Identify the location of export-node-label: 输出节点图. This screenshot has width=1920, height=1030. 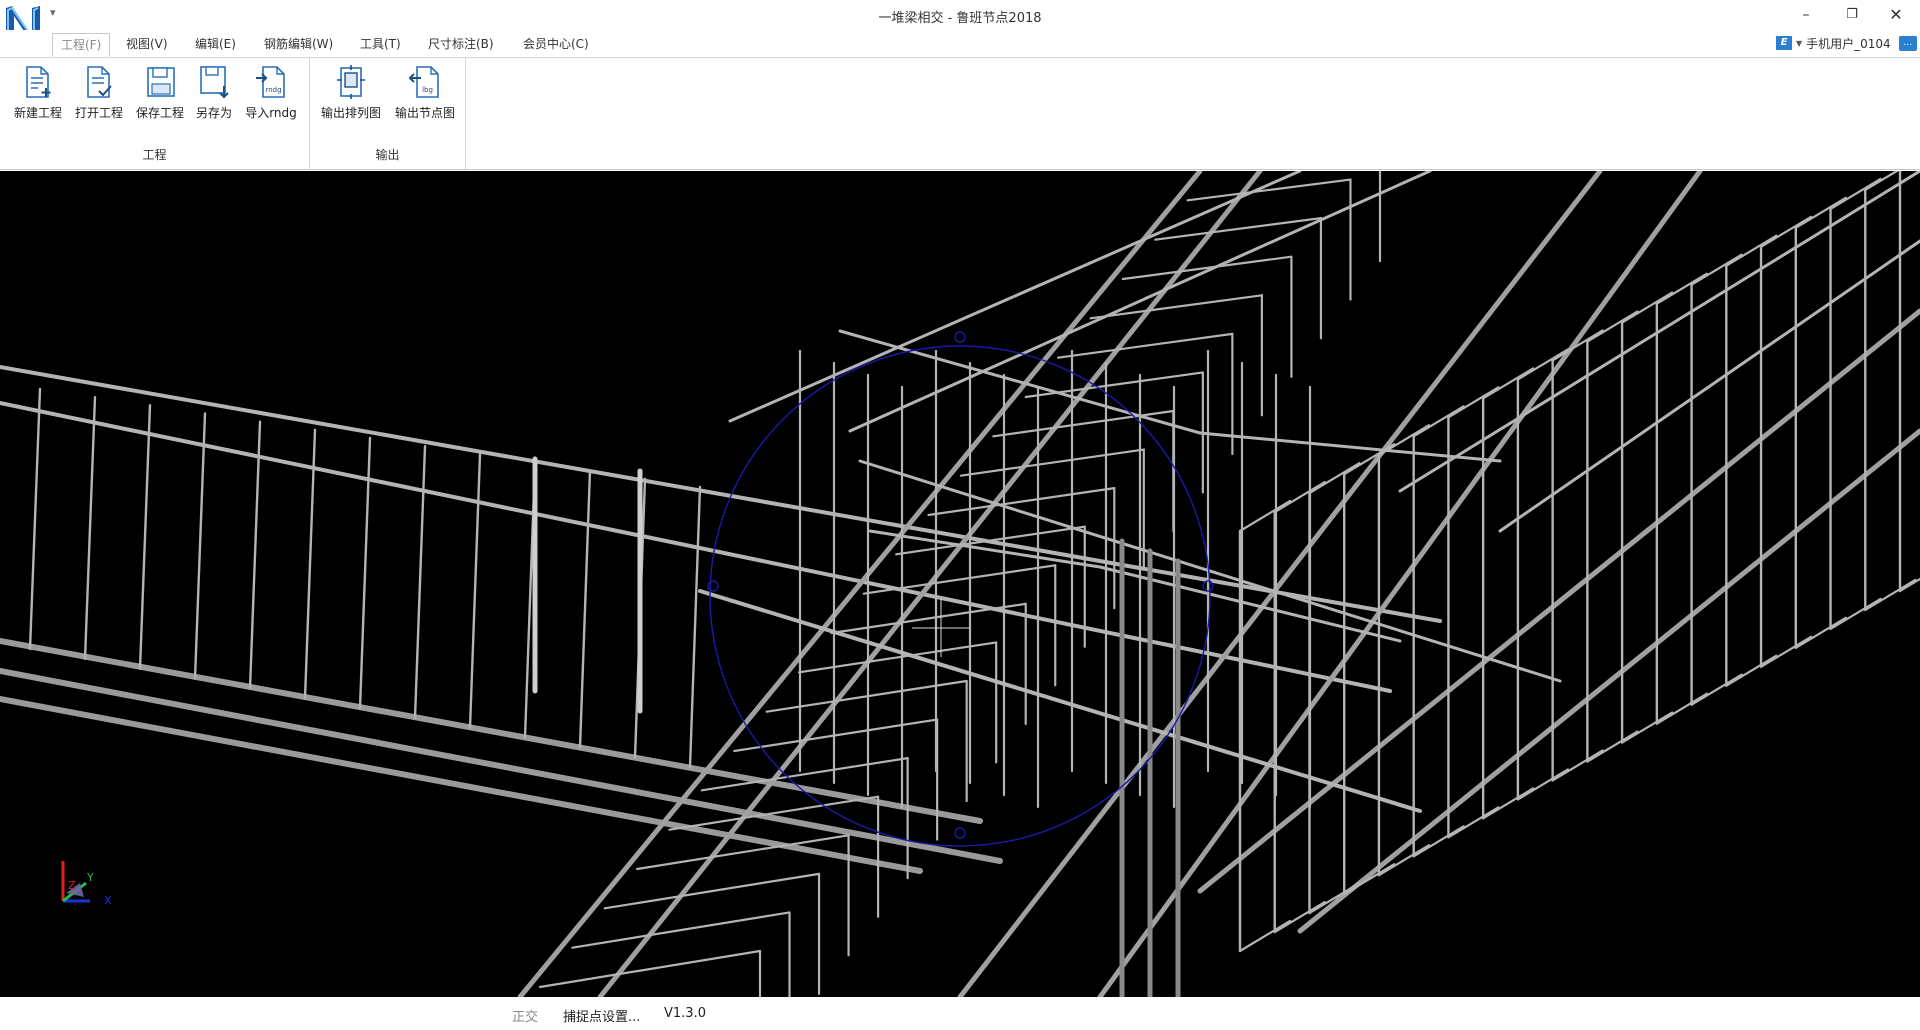
(424, 113).